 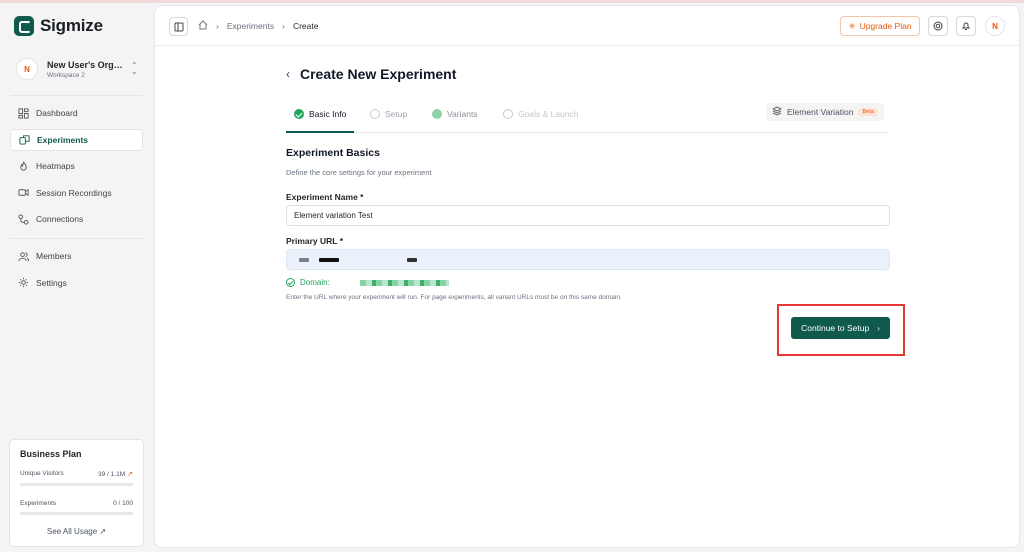 I want to click on redacted-domain, so click(x=404, y=282).